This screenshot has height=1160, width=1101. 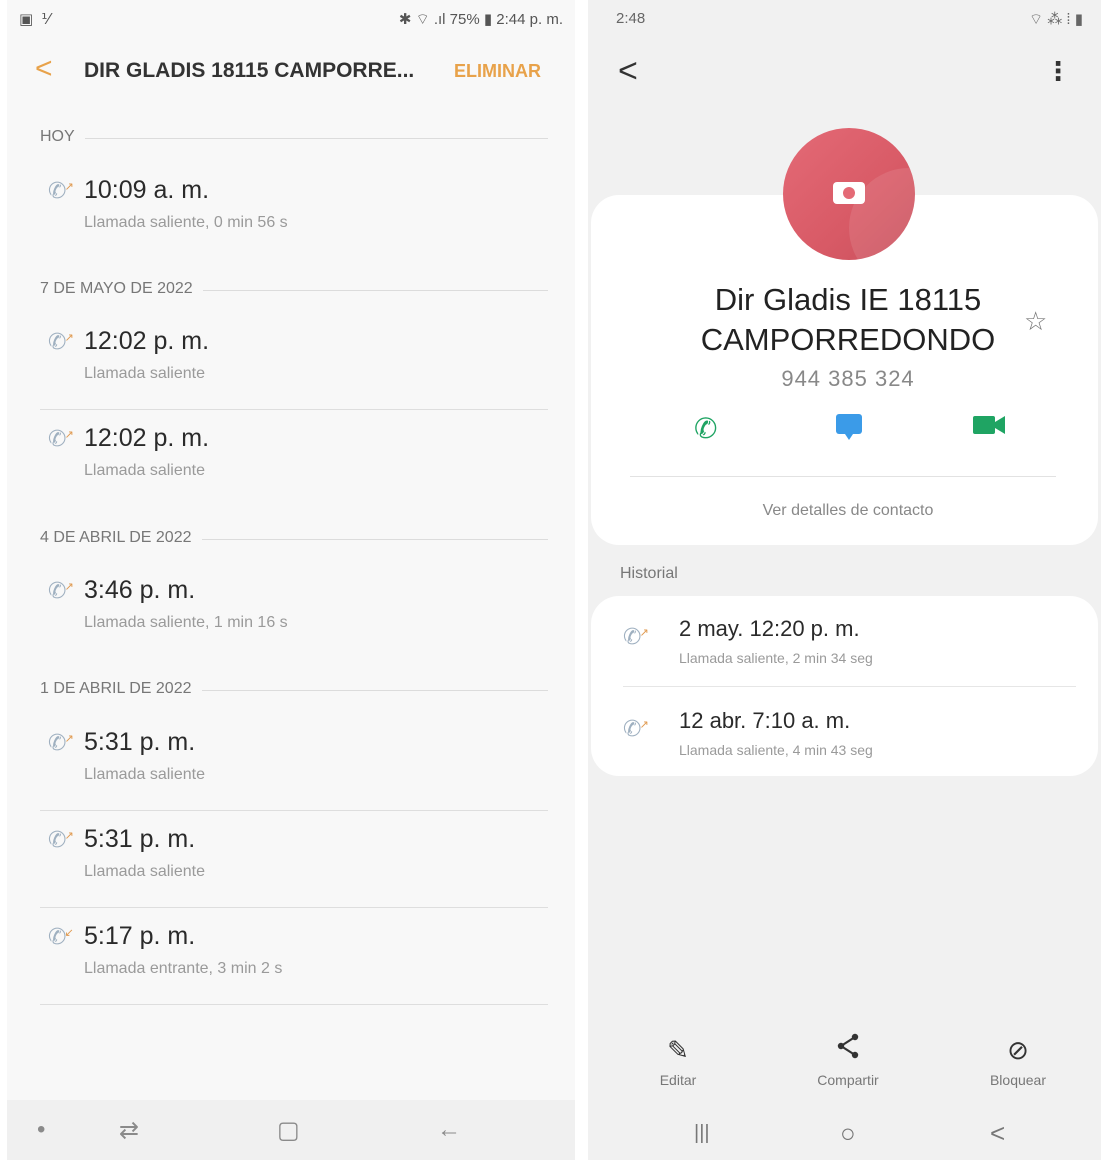 What do you see at coordinates (497, 71) in the screenshot?
I see `delete-button: ELIMINAR` at bounding box center [497, 71].